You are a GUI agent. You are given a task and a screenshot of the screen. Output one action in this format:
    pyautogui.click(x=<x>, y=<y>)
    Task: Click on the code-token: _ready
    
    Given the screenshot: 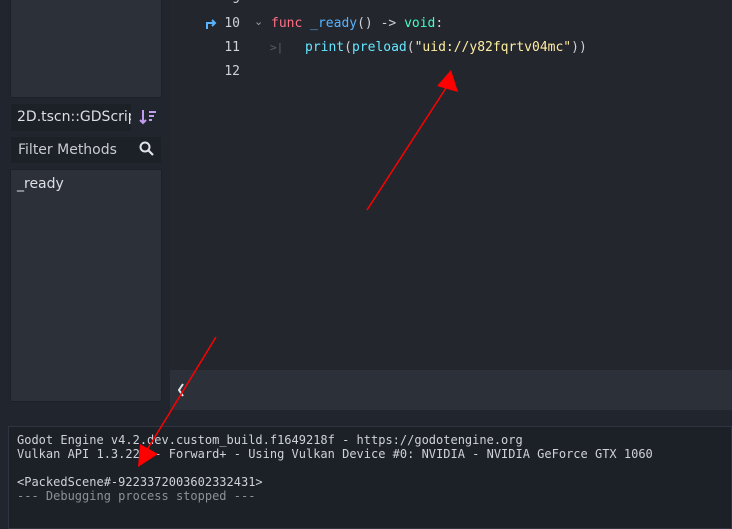 What is the action you would take?
    pyautogui.click(x=334, y=23)
    